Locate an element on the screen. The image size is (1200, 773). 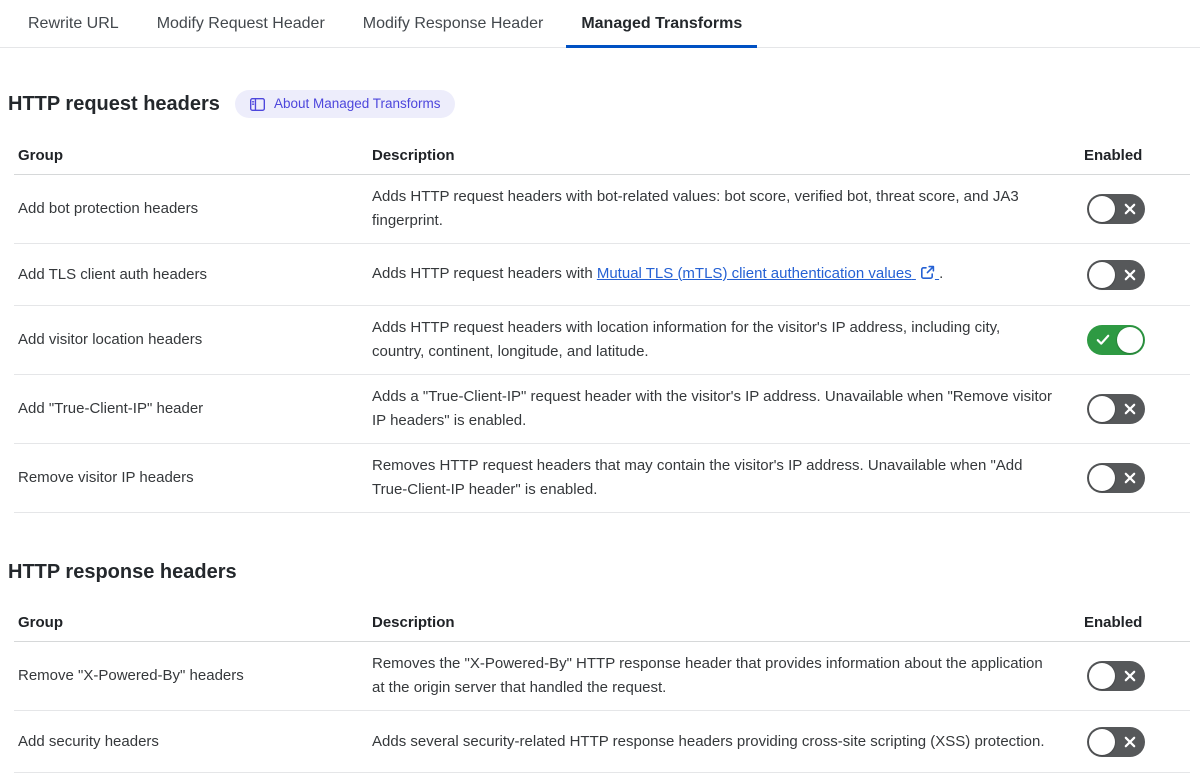
tab-label: Modify Request Header is located at coordinates (240, 23).